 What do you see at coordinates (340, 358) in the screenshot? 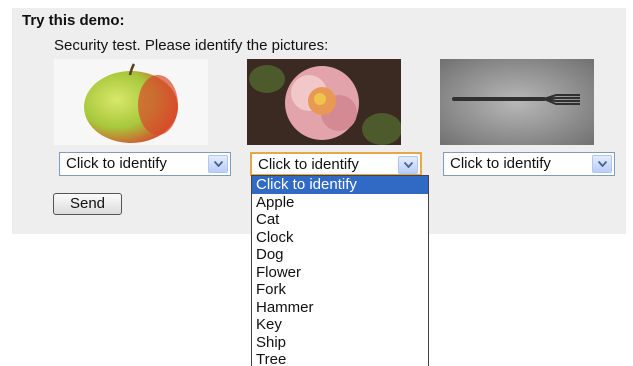
I see `dropdown-option: Tree` at bounding box center [340, 358].